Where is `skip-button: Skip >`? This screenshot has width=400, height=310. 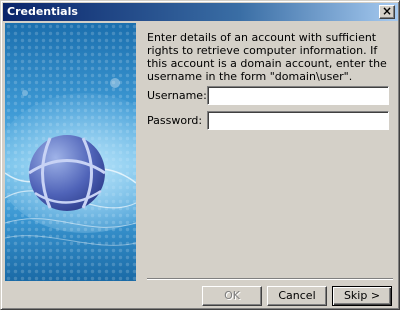 skip-button: Skip > is located at coordinates (362, 296).